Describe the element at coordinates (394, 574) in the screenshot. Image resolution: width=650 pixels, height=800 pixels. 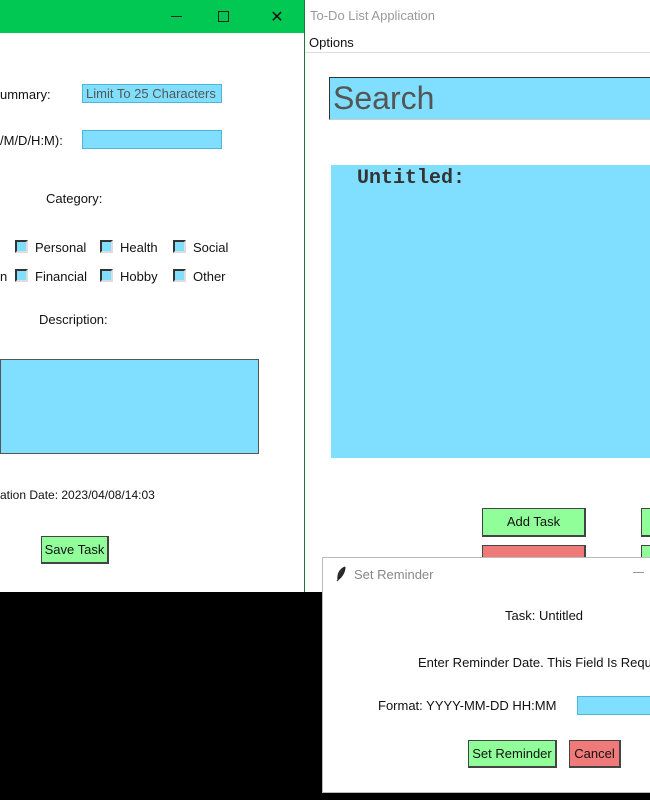
I see `reminder-title: Set Reminder` at that location.